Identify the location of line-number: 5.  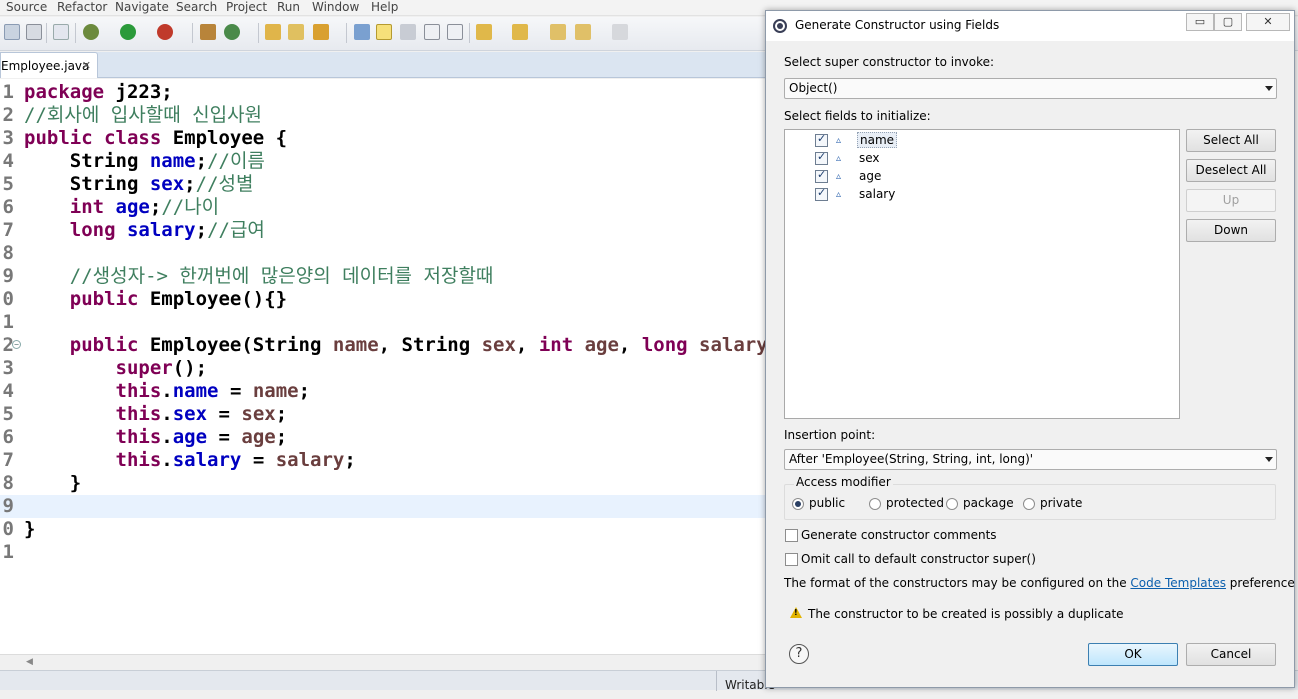
(8, 184).